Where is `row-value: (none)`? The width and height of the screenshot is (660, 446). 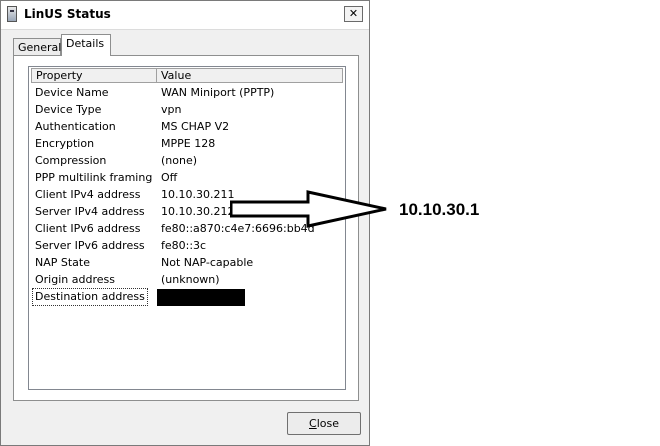
row-value: (none) is located at coordinates (179, 160).